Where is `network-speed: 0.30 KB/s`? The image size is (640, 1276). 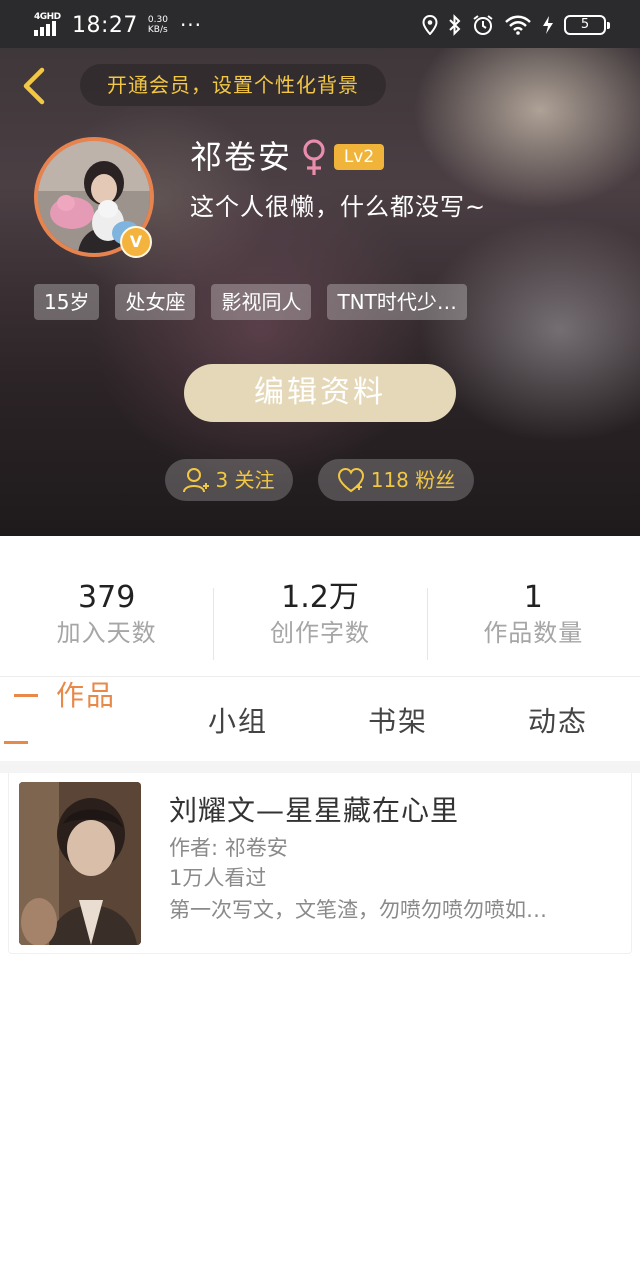 network-speed: 0.30 KB/s is located at coordinates (158, 25).